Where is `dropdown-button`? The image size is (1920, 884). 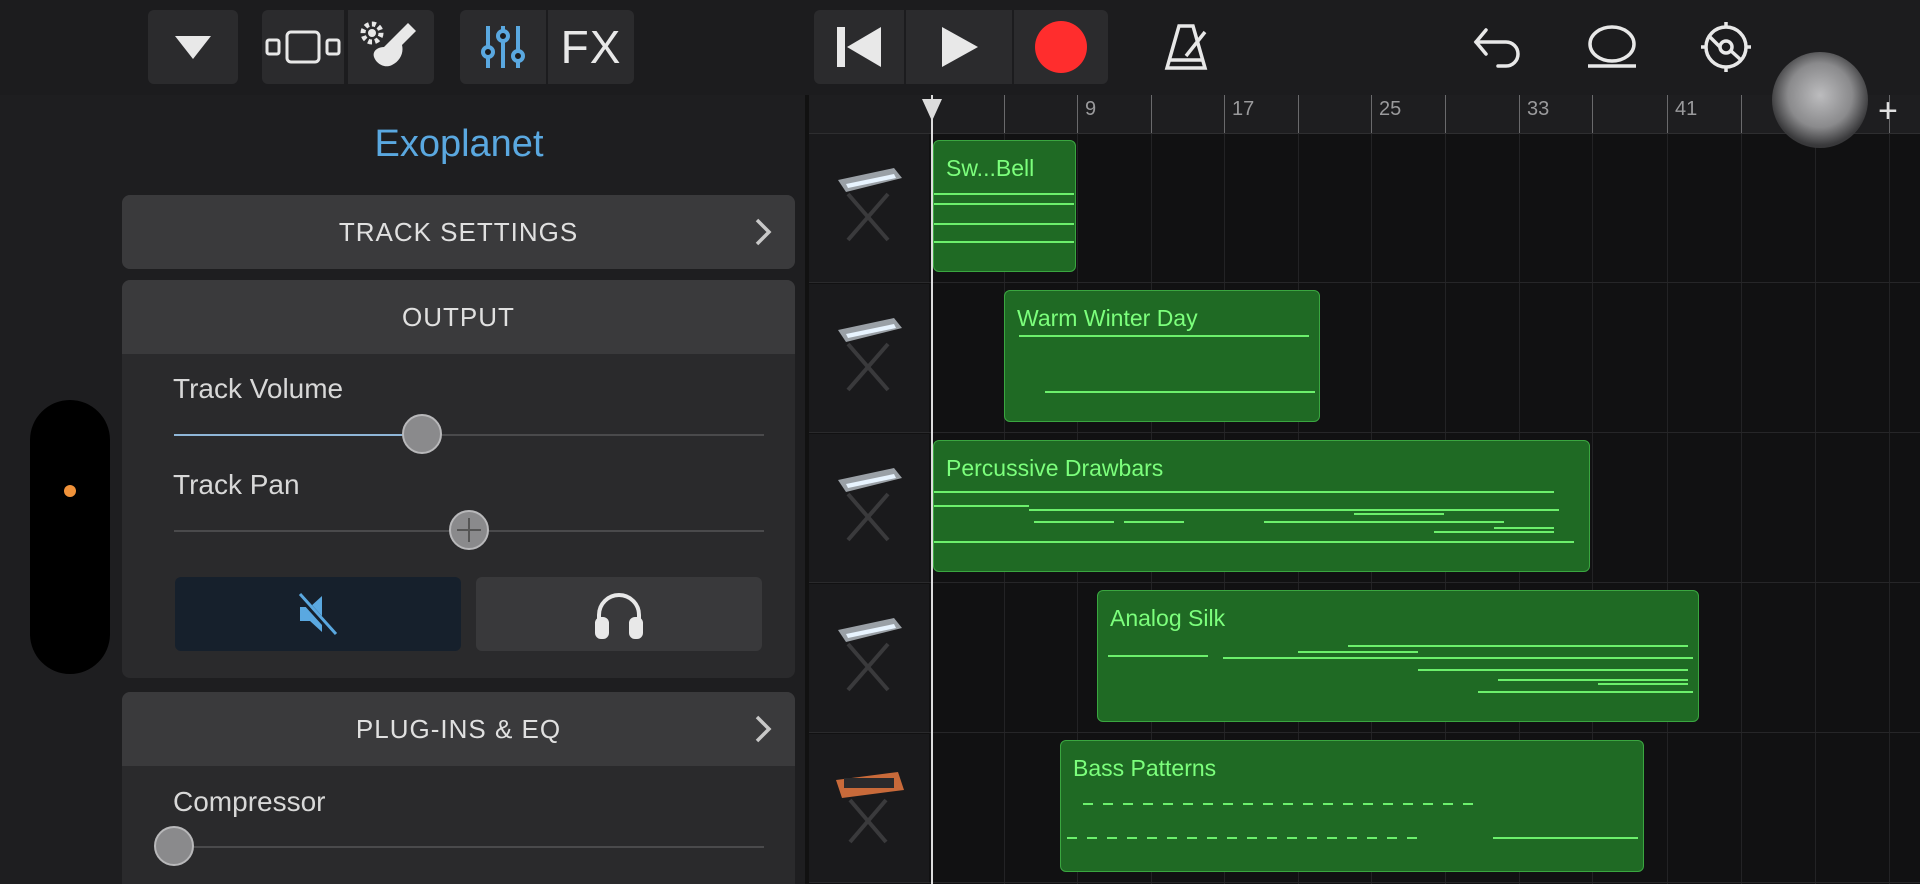 dropdown-button is located at coordinates (193, 47).